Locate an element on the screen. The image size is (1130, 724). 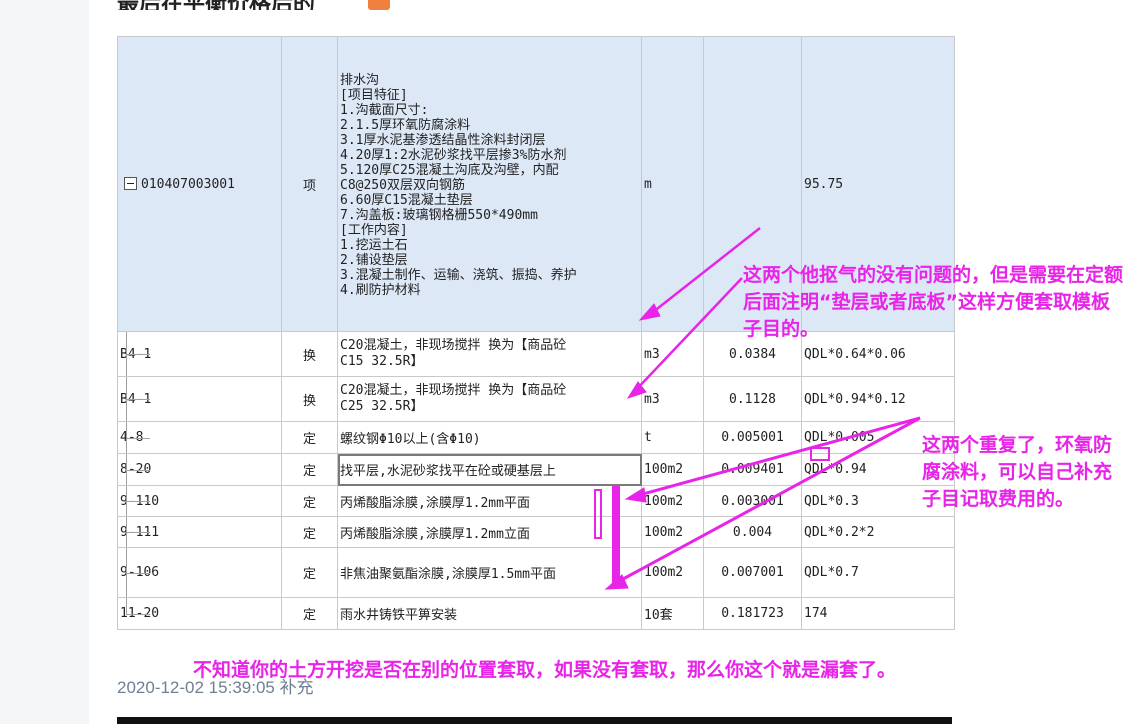
annotation-bracket is located at coordinates (598, 514).